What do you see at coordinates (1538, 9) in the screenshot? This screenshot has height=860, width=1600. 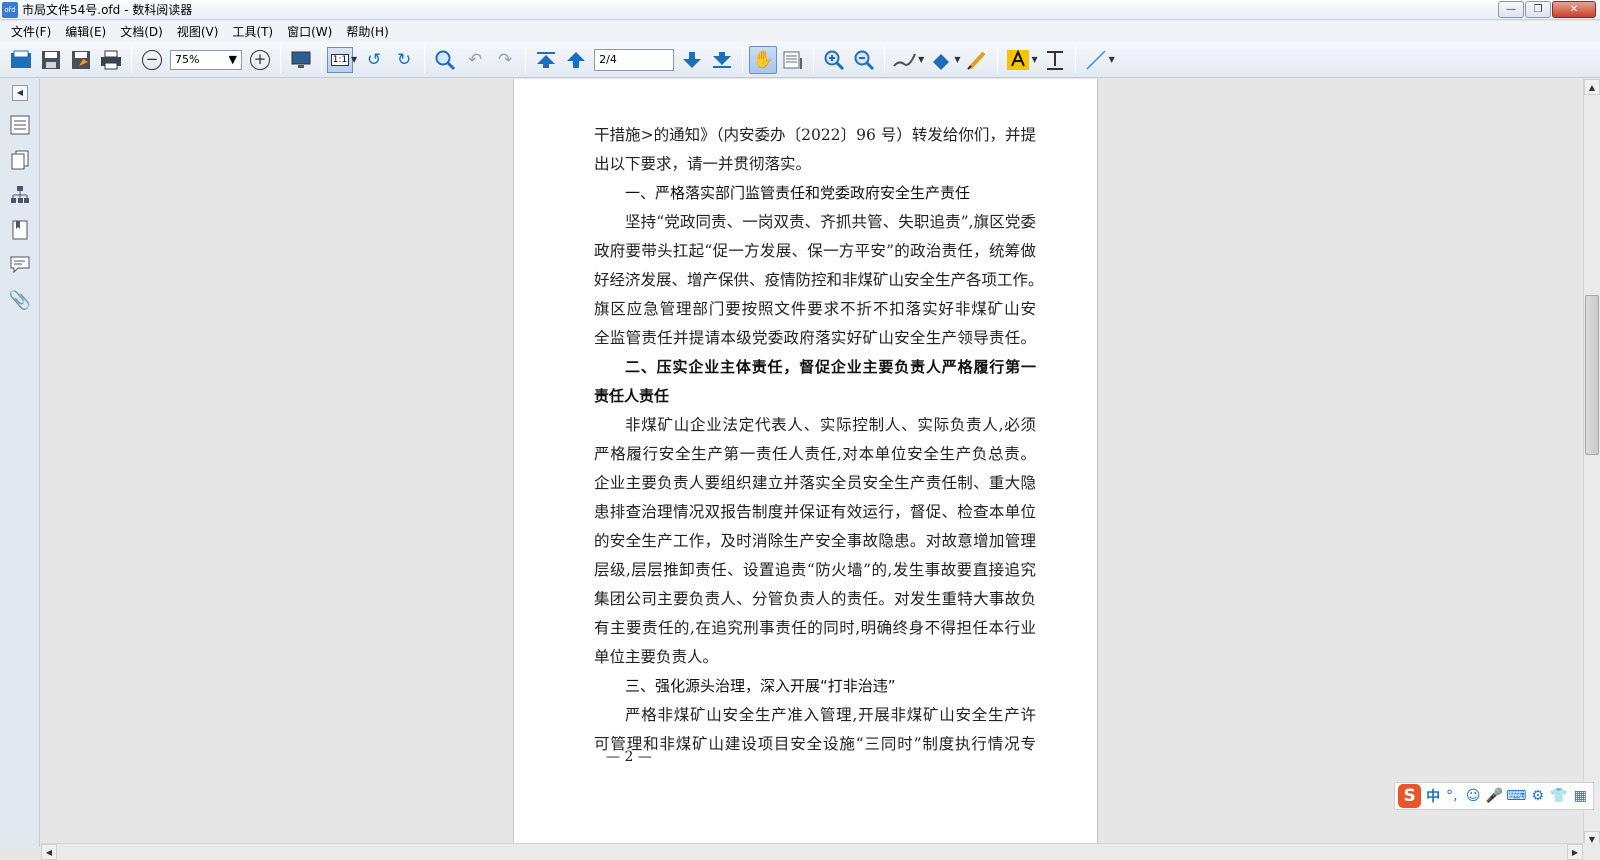 I see `restore-button: ❐` at bounding box center [1538, 9].